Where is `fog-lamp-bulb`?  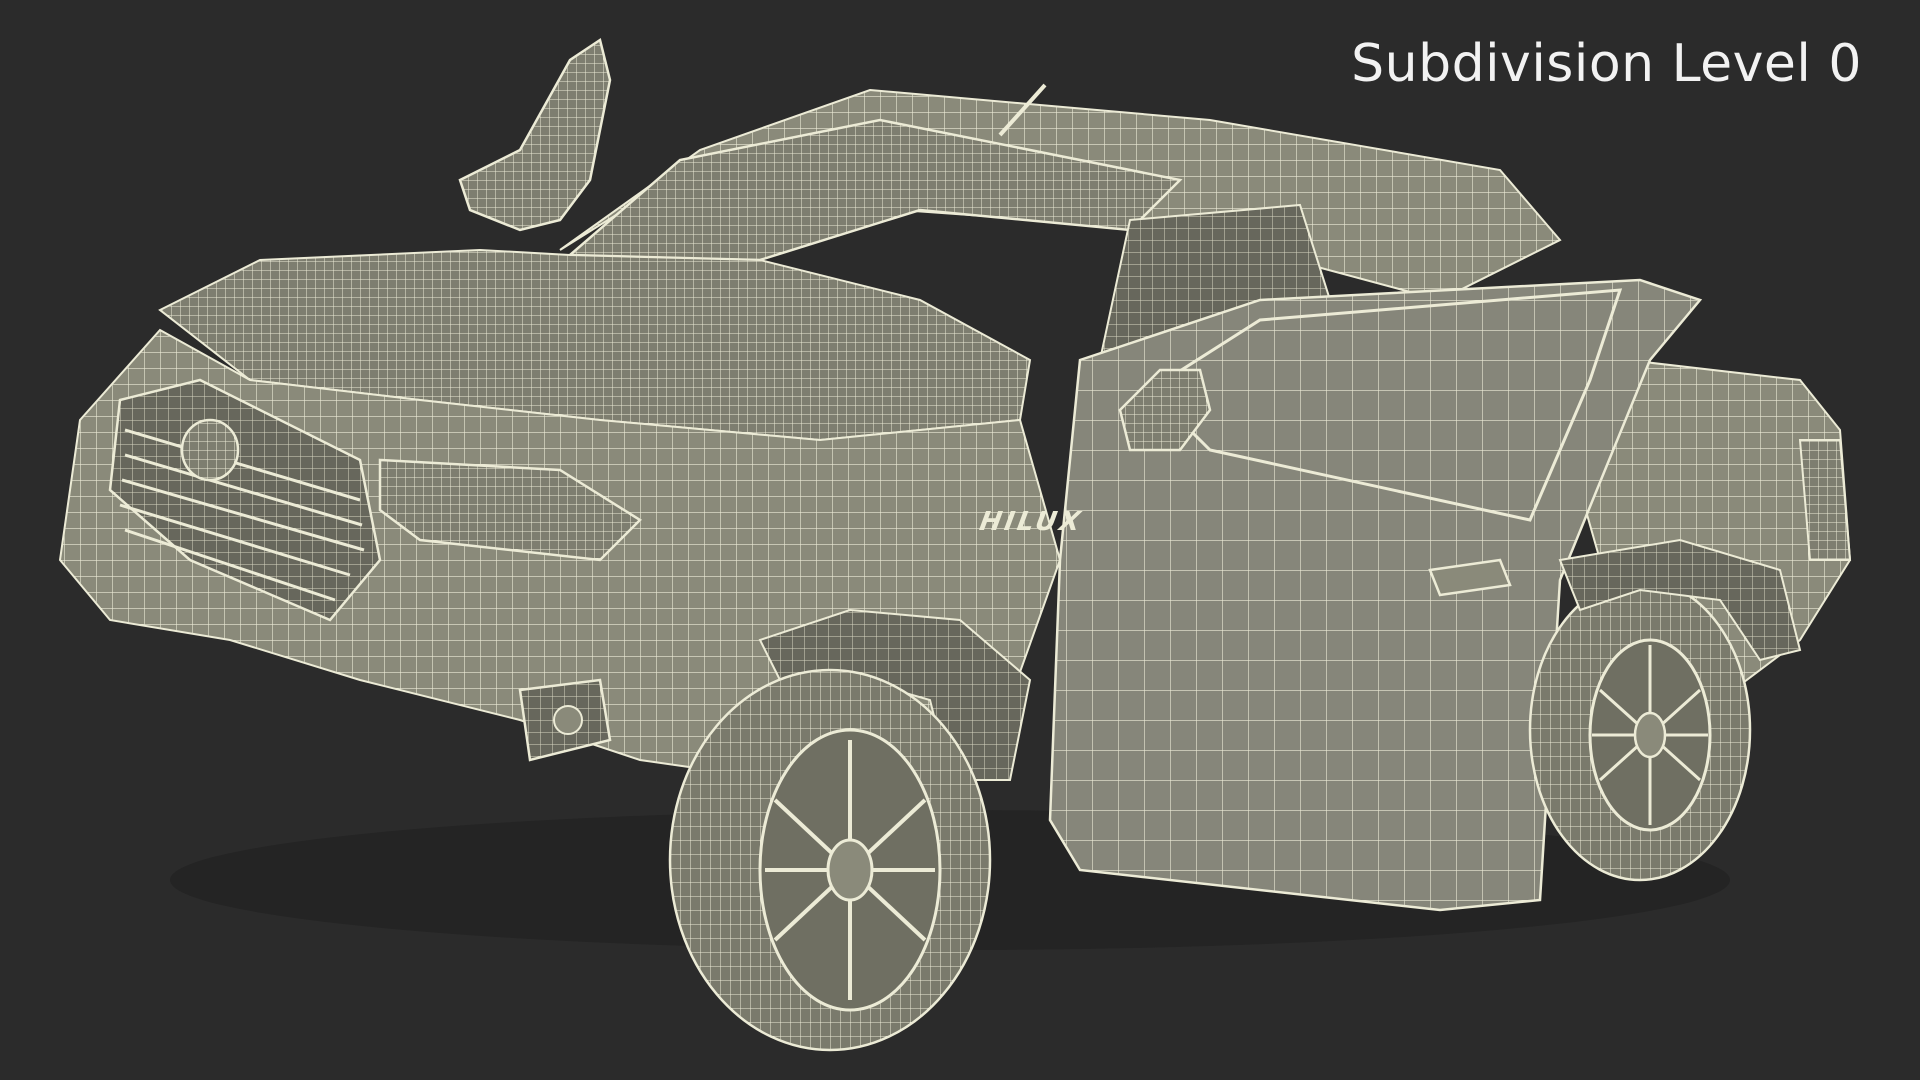 fog-lamp-bulb is located at coordinates (568, 720).